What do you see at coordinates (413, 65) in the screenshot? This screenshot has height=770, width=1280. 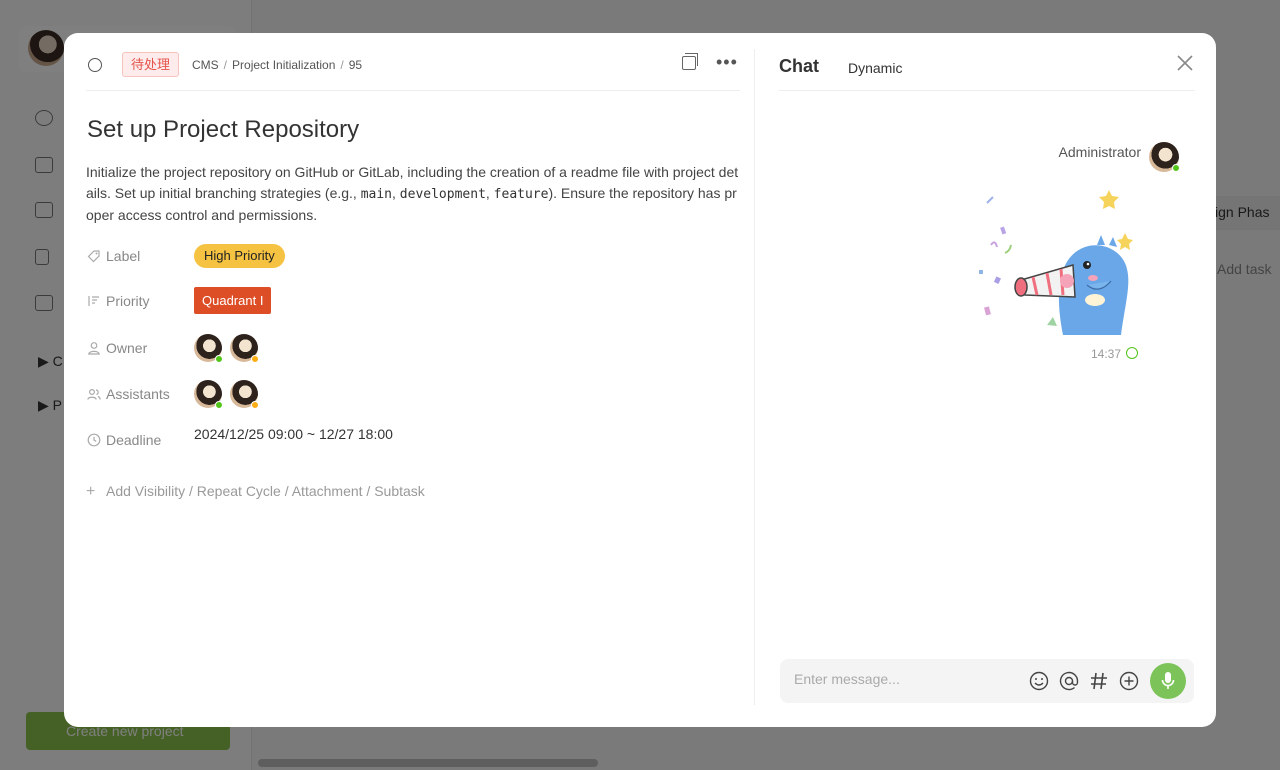 I see `task-header: 待处理 CMS / Project Initialization/95 •••` at bounding box center [413, 65].